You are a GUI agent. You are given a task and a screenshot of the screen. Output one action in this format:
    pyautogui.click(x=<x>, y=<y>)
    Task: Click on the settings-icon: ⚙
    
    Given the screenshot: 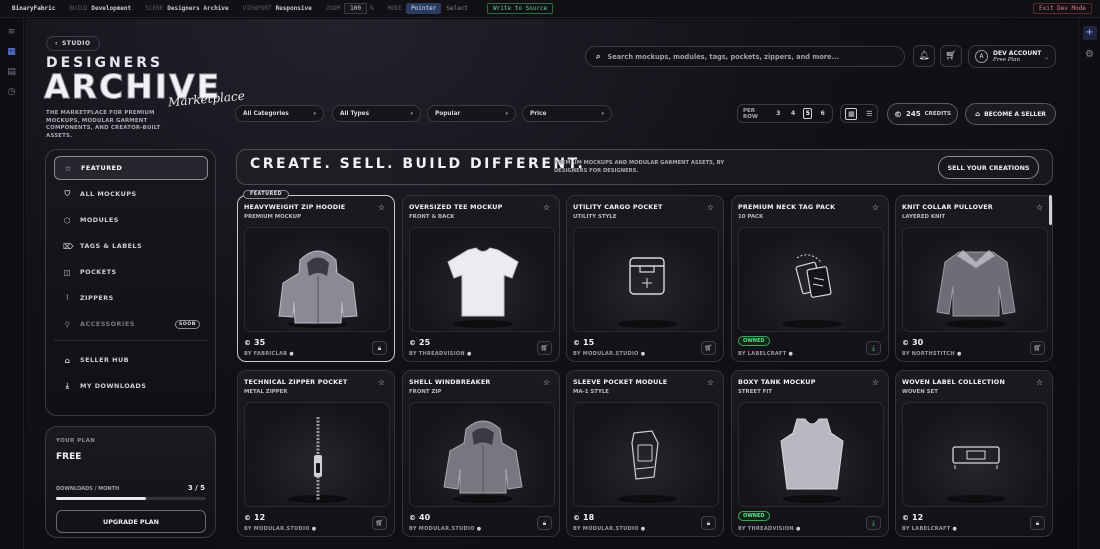 What is the action you would take?
    pyautogui.click(x=1090, y=55)
    